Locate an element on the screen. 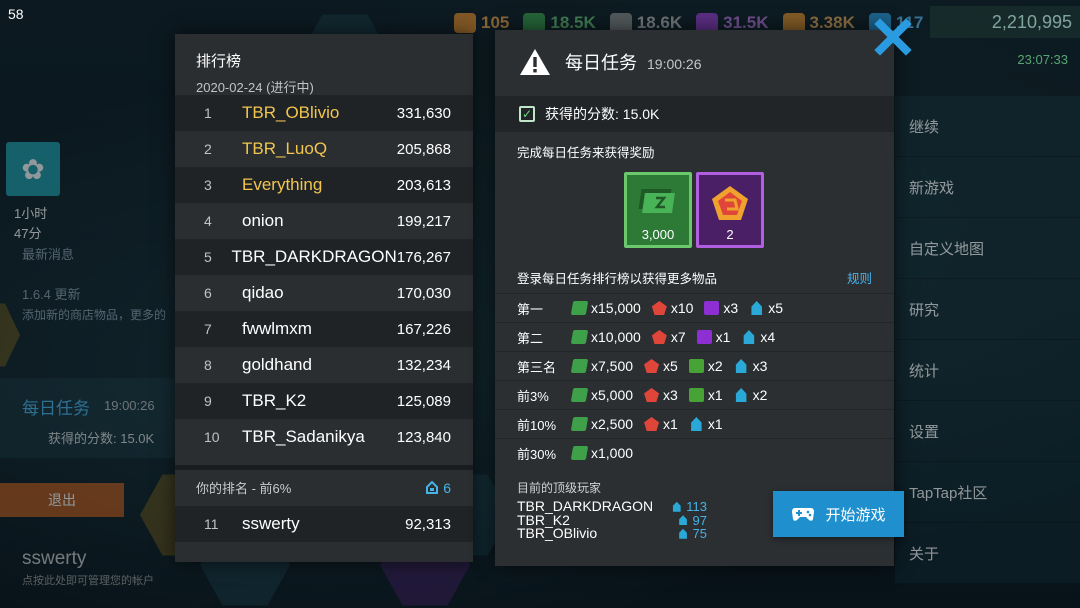 This screenshot has height=608, width=1080. rank: 5 is located at coordinates (208, 257).